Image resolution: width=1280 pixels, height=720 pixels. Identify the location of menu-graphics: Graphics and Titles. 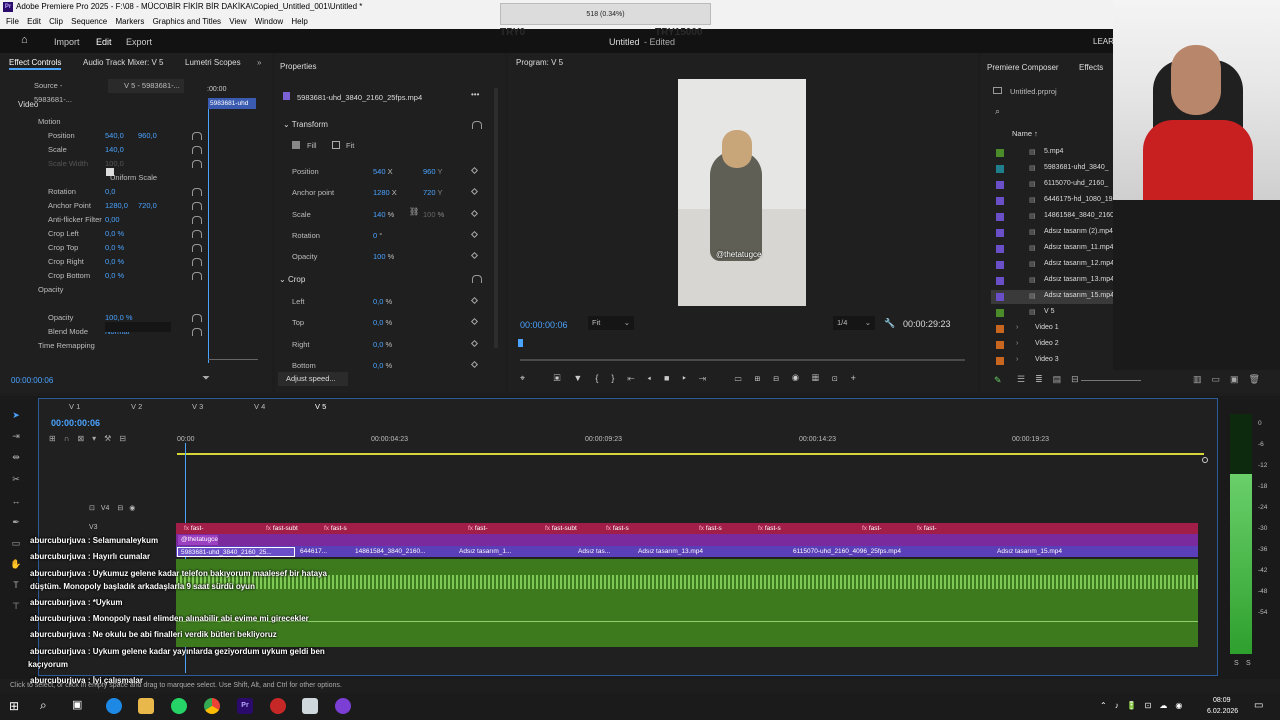
(187, 21).